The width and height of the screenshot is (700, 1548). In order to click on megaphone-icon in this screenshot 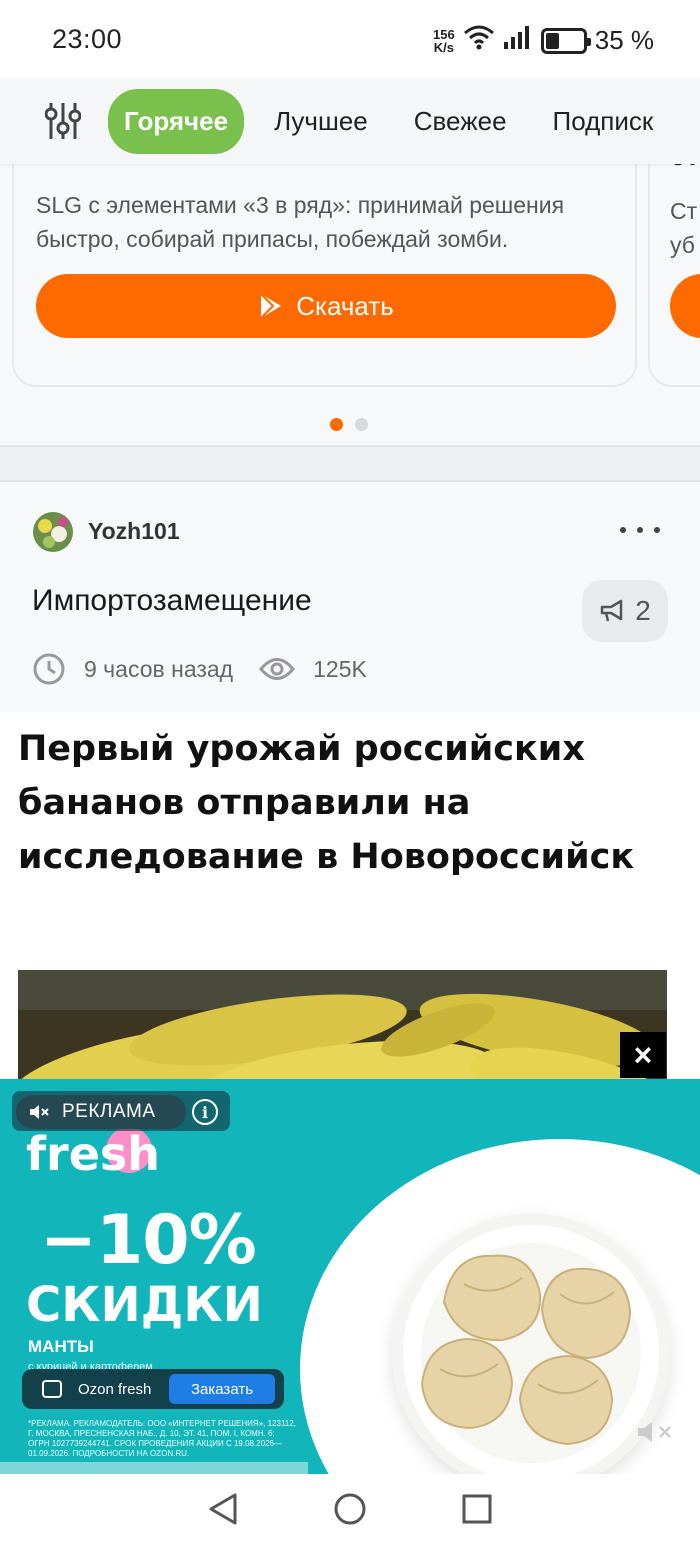, I will do `click(611, 610)`.